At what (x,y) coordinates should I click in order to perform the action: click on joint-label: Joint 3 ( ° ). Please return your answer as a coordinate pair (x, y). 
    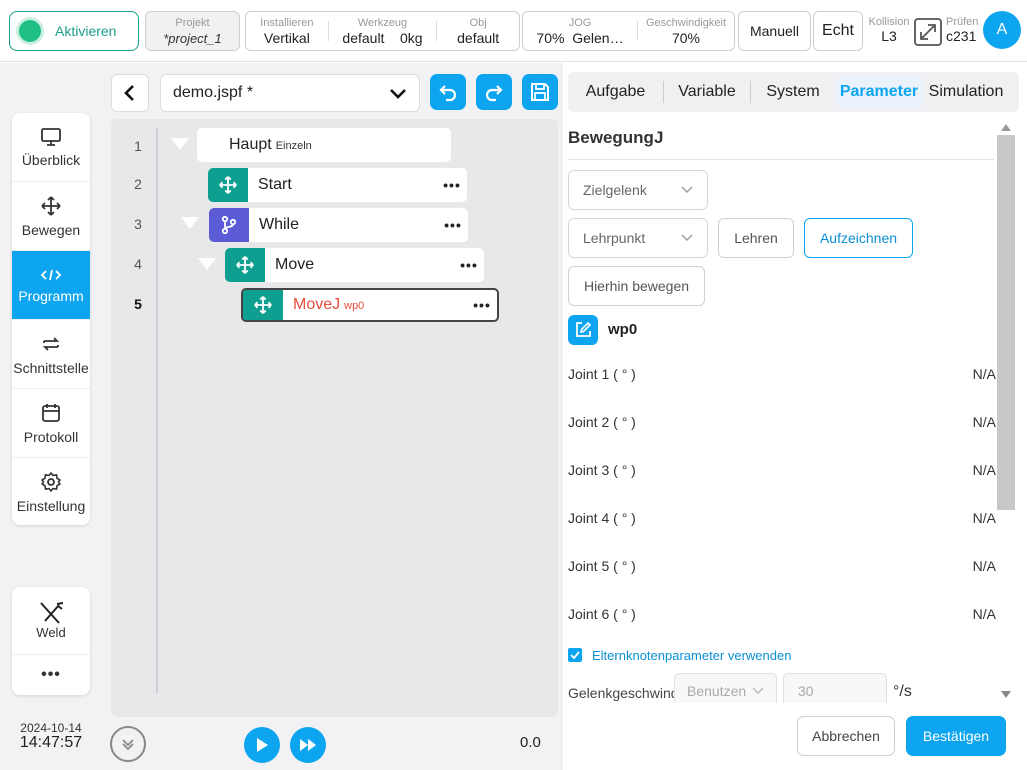
    Looking at the image, I should click on (602, 470).